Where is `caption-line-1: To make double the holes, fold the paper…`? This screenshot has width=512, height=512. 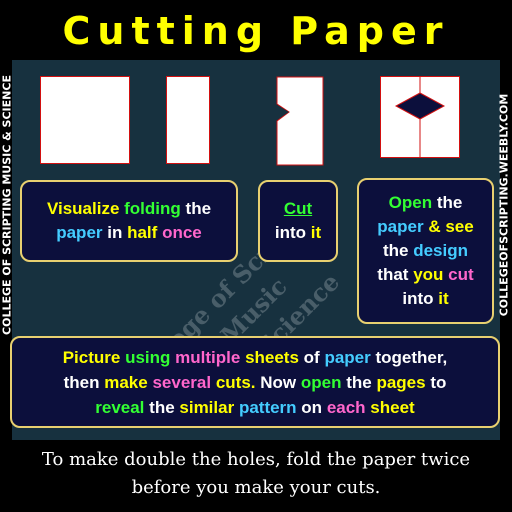
caption-line-1: To make double the holes, fold the paper… is located at coordinates (256, 459).